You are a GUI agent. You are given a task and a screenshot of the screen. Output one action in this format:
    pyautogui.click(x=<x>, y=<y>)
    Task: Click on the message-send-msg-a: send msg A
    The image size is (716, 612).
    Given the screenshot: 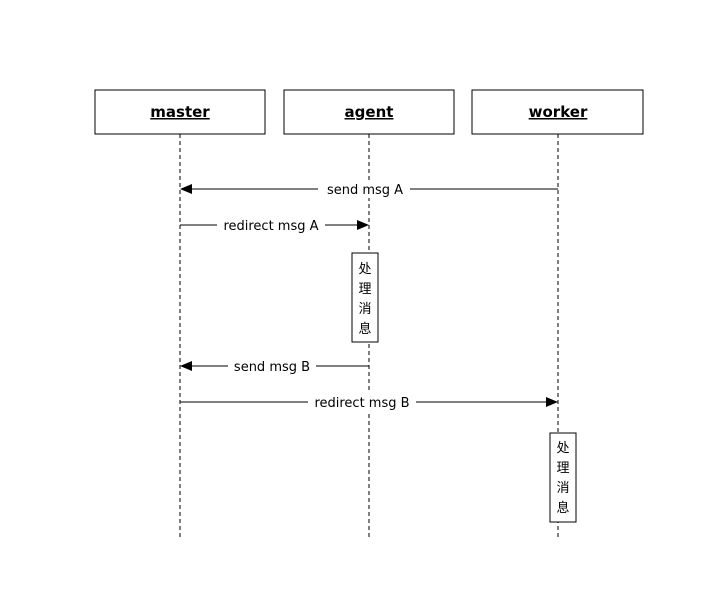 What is the action you would take?
    pyautogui.click(x=369, y=189)
    